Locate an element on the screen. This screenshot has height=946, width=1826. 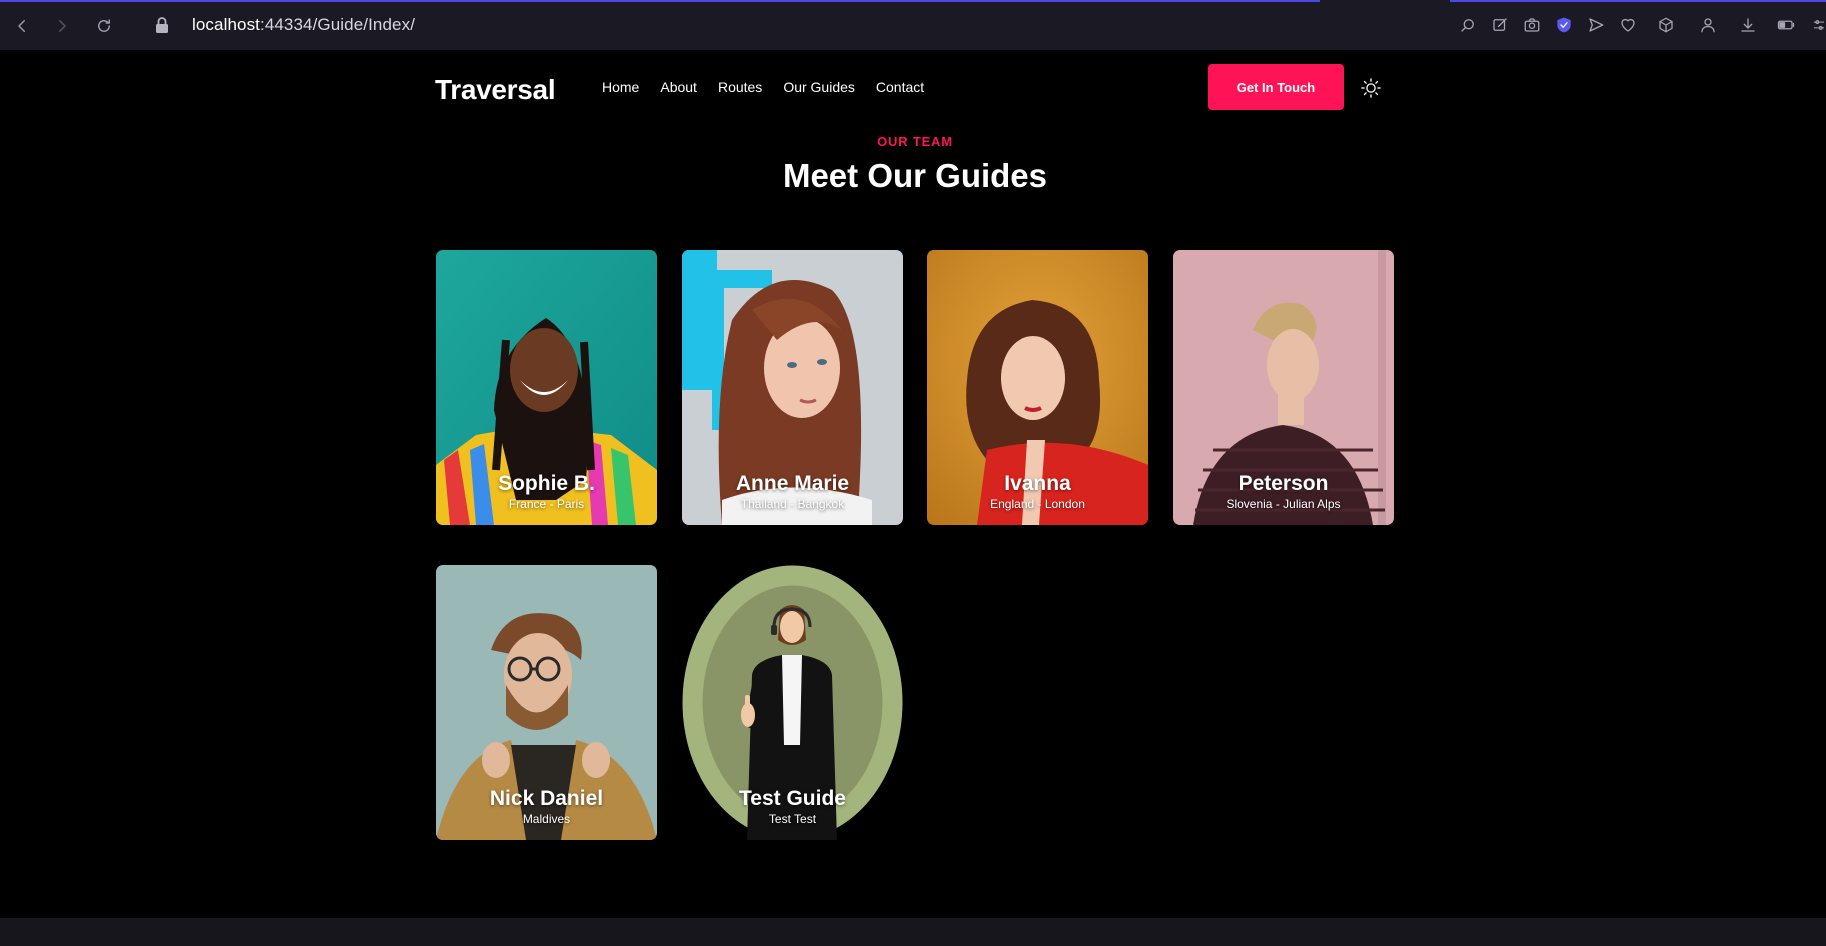
url-host: localhost is located at coordinates (226, 24).